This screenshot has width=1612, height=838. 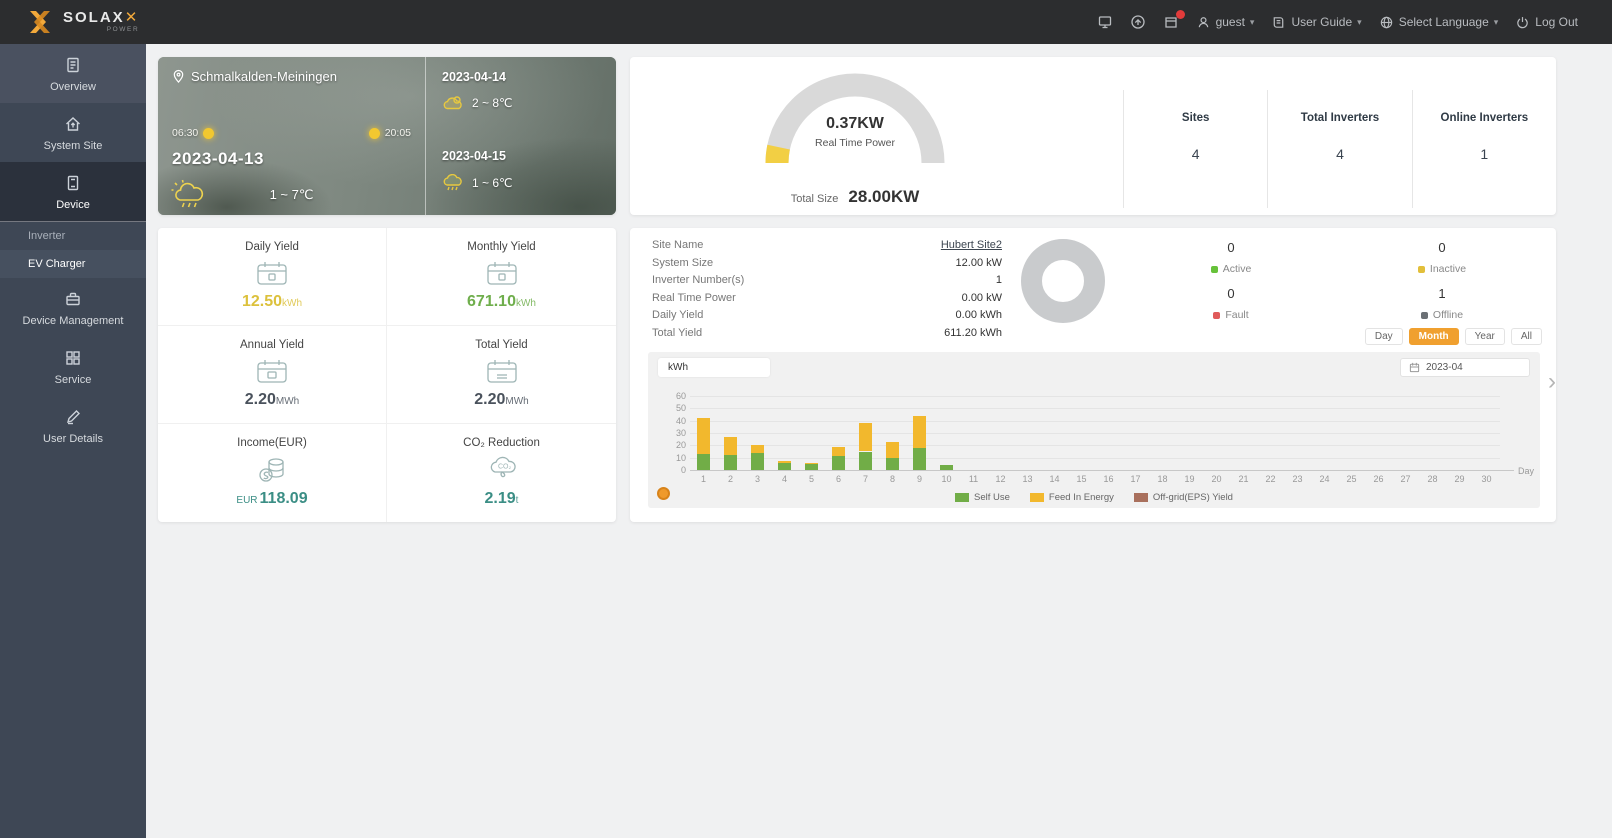 I want to click on solax-logo: SOLAX✕ POWER, so click(x=69, y=22).